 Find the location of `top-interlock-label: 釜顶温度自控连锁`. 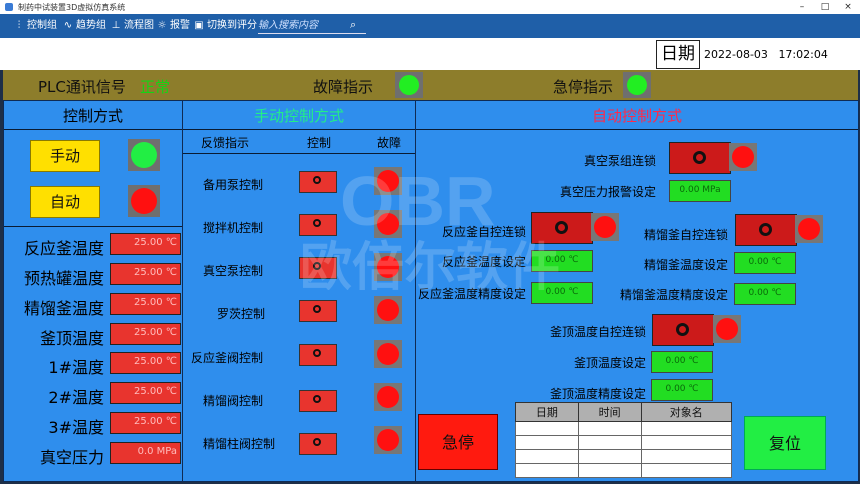

top-interlock-label: 釜顶温度自控连锁 is located at coordinates (597, 332).